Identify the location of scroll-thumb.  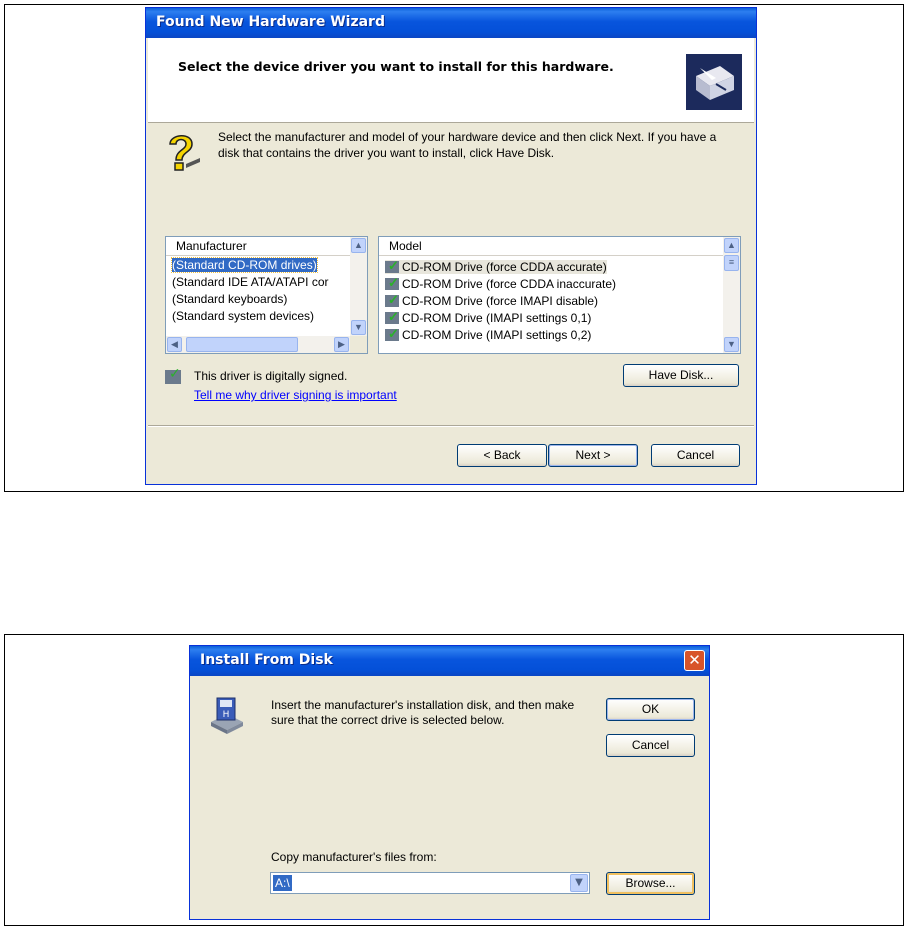
(242, 344).